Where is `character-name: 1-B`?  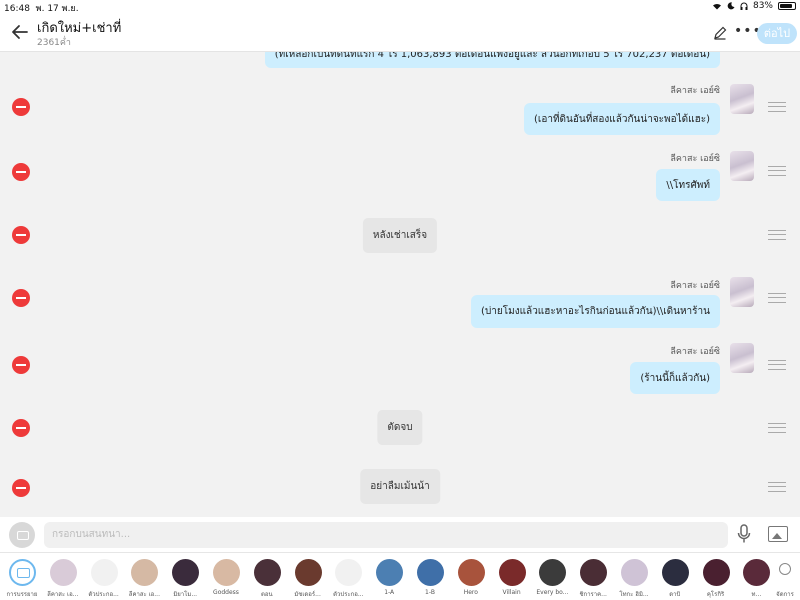
character-name: 1-B is located at coordinates (430, 592).